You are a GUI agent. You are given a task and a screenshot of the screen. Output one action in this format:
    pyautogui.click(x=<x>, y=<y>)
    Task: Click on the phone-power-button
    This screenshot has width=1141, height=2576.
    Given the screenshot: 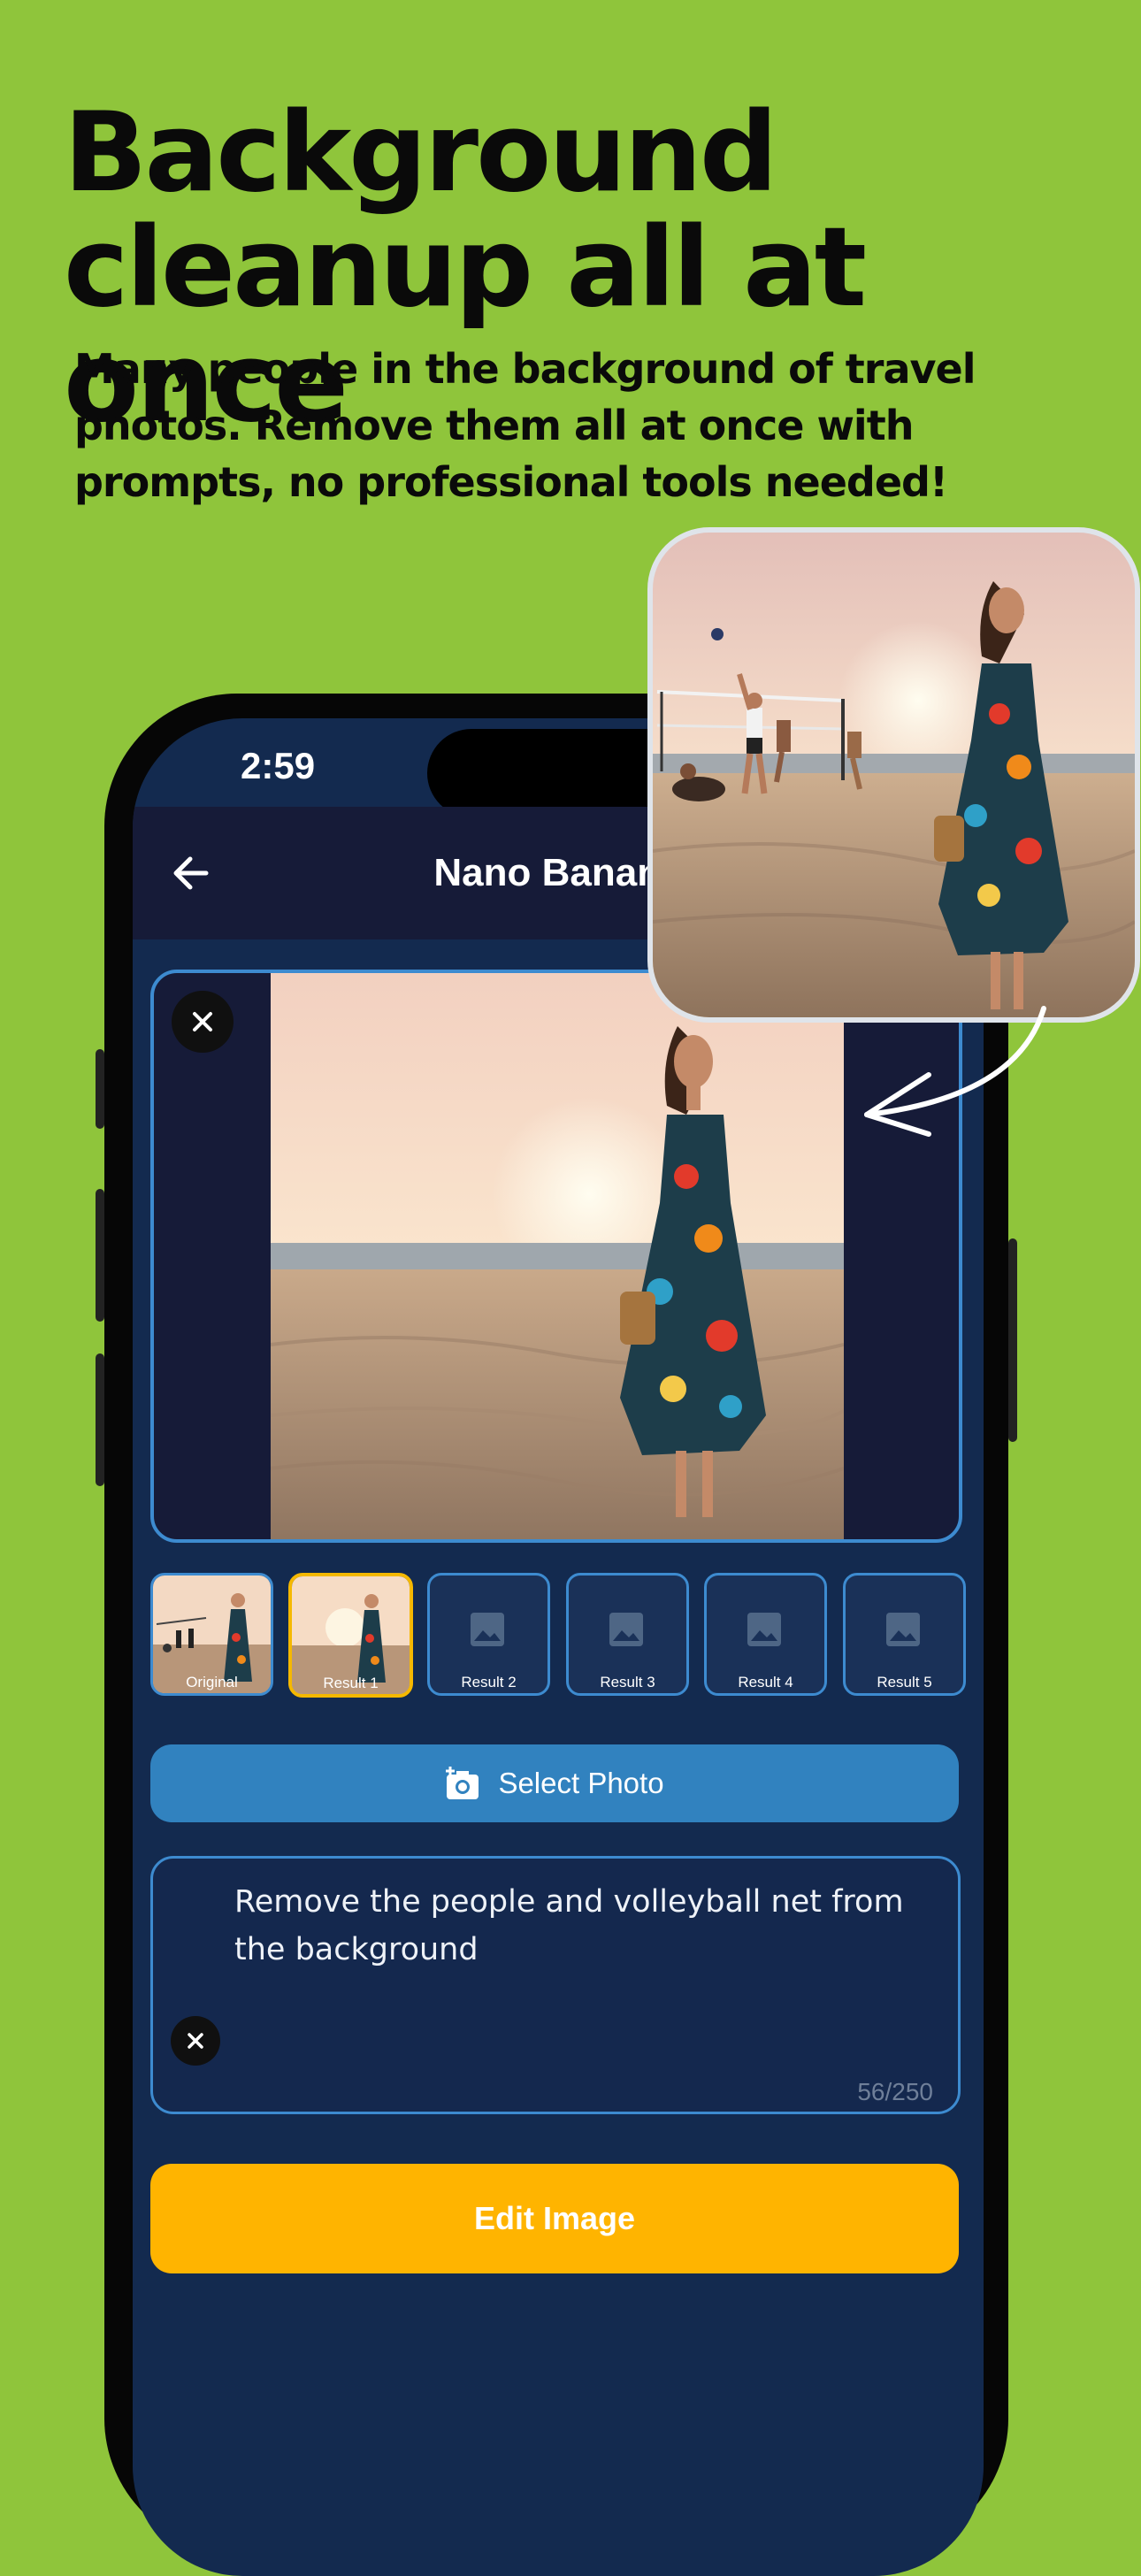 What is the action you would take?
    pyautogui.click(x=1012, y=1340)
    